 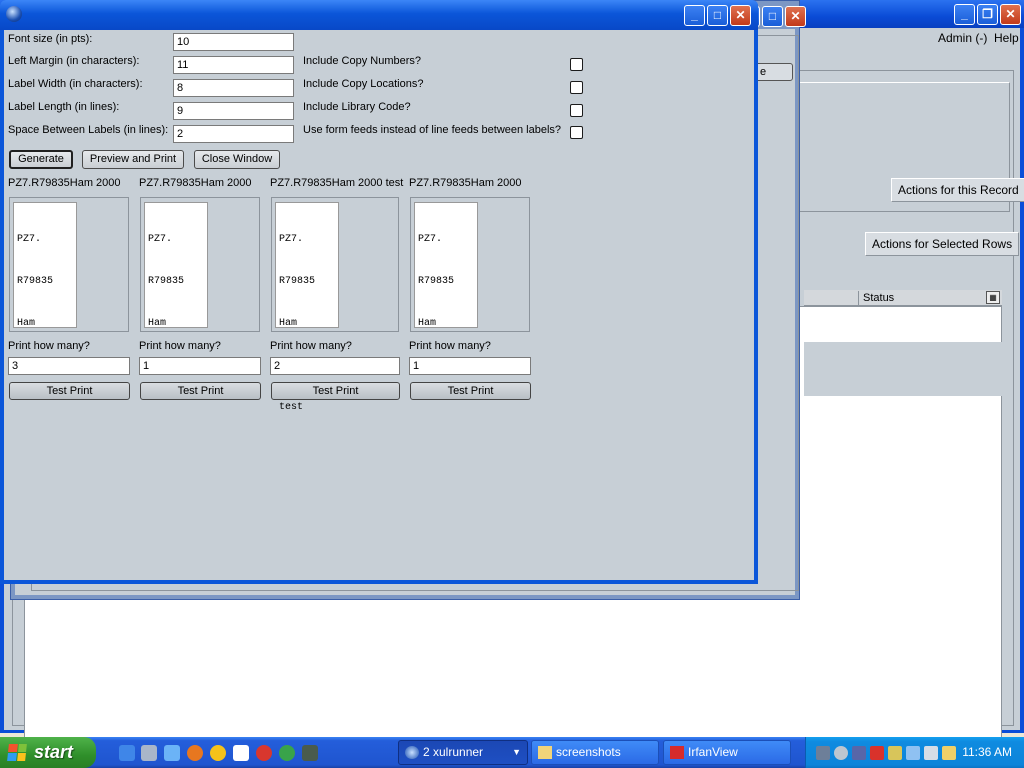 I want to click on media-icon, so click(x=172, y=753).